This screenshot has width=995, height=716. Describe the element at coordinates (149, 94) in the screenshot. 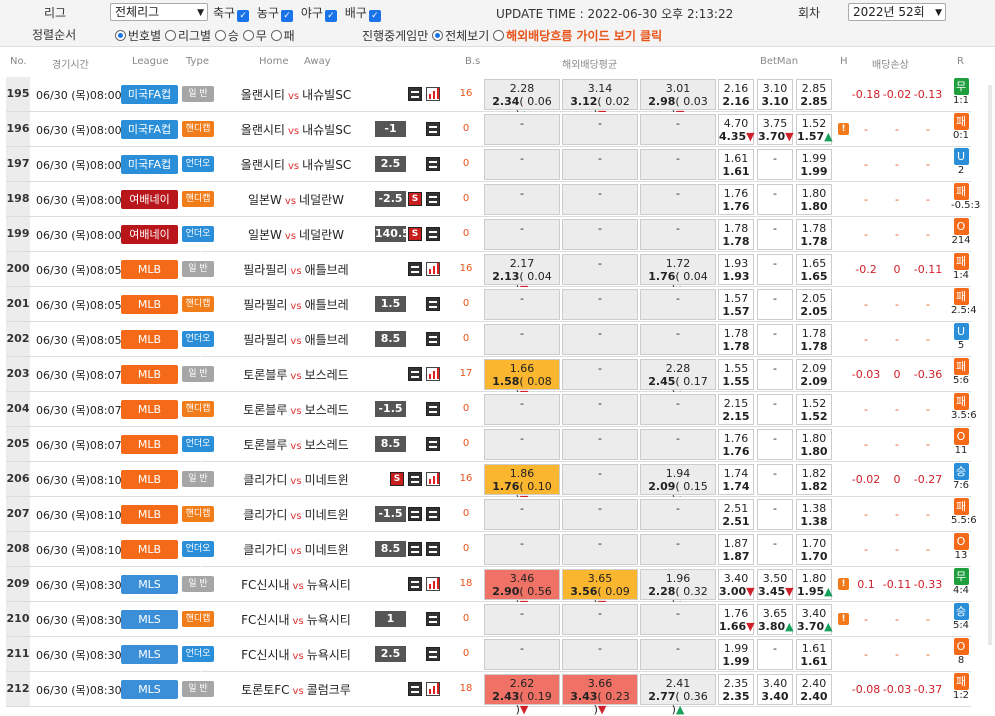

I see `league-badge: 미국FA컵` at that location.